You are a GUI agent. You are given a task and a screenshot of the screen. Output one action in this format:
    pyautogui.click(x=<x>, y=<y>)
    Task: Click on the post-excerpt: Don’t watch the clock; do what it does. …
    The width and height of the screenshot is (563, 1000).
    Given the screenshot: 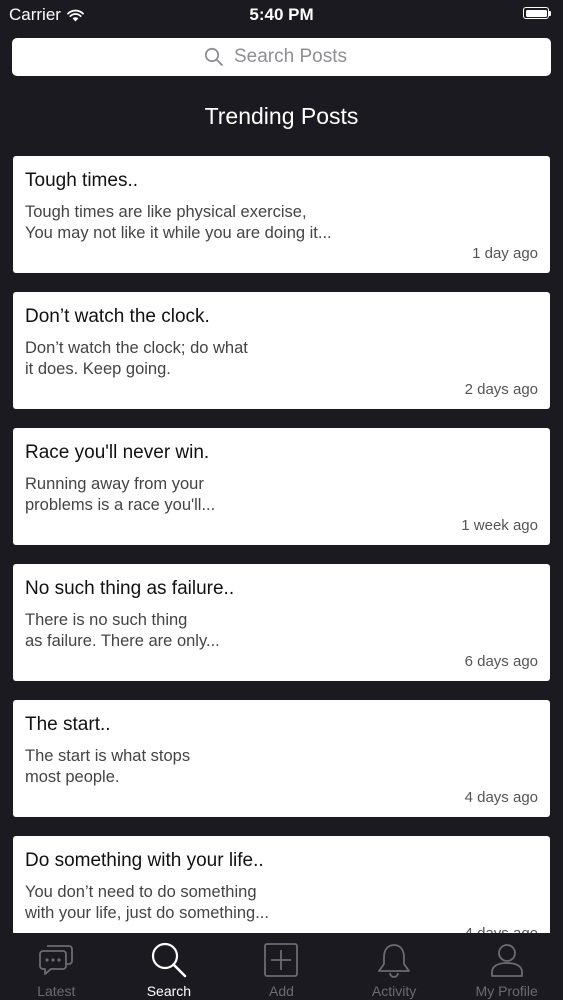 What is the action you would take?
    pyautogui.click(x=190, y=359)
    